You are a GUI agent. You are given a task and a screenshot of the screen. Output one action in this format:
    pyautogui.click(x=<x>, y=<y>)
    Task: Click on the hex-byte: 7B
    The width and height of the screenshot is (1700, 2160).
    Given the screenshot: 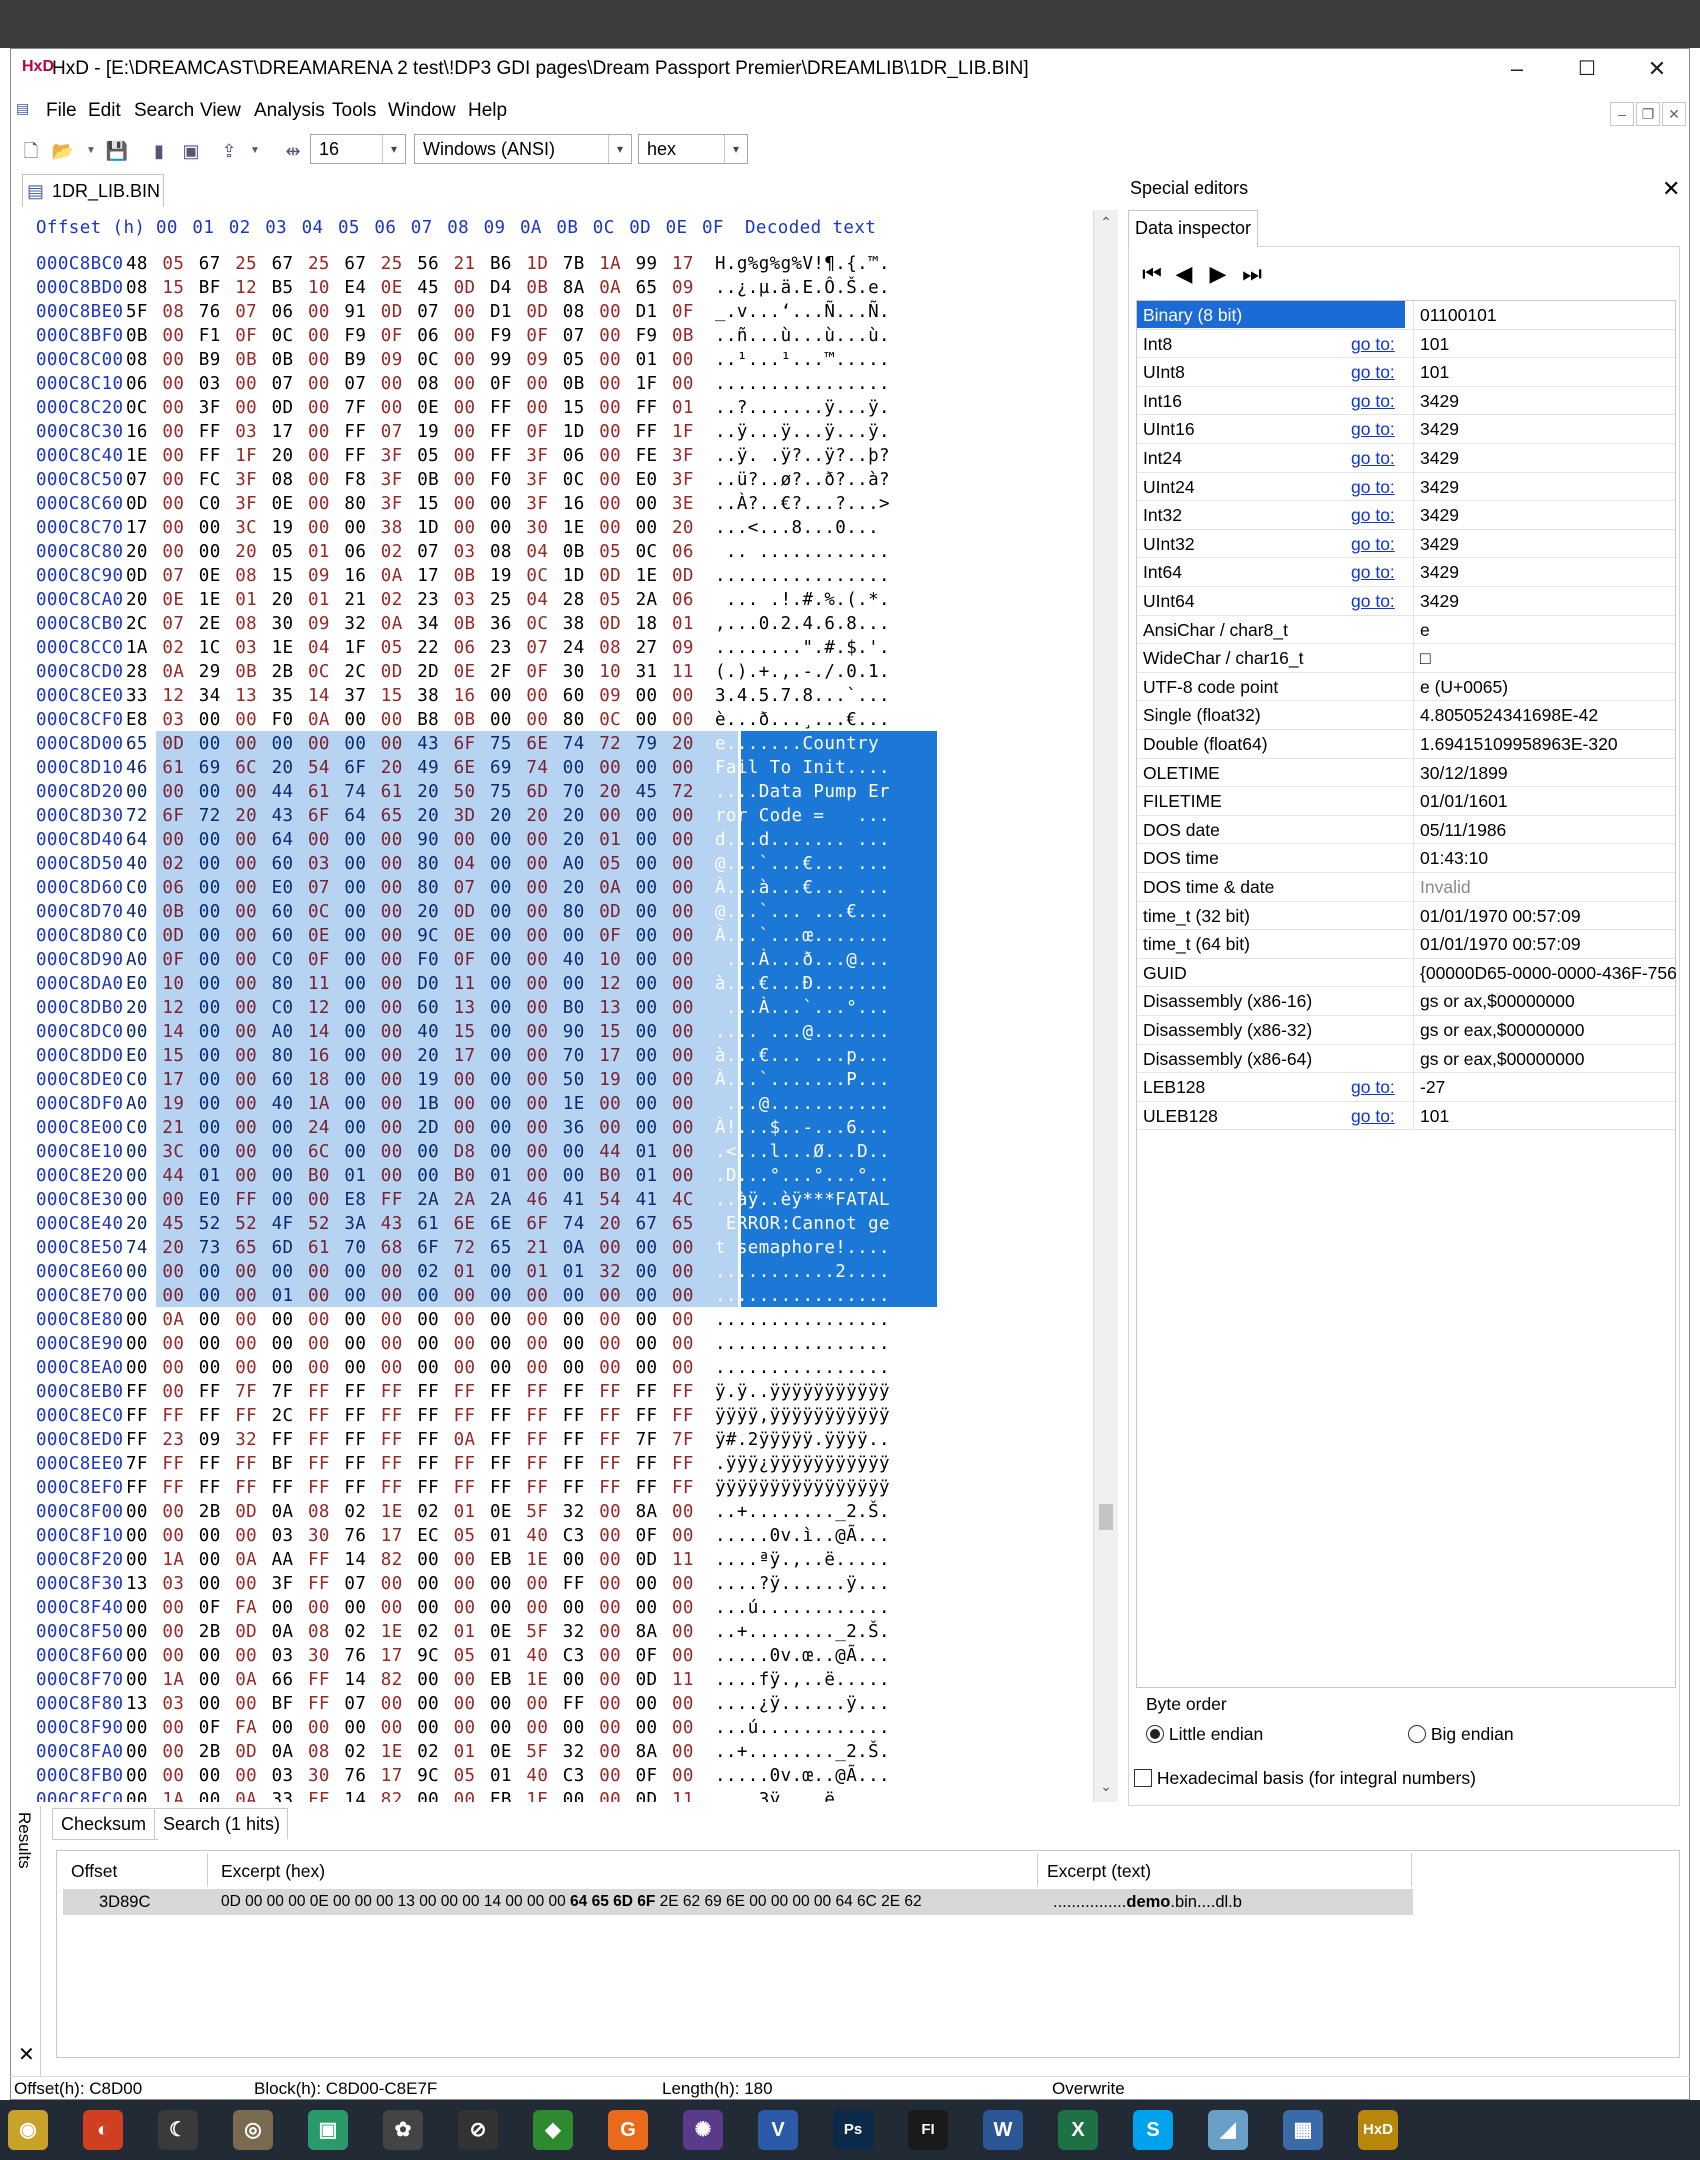 What is the action you would take?
    pyautogui.click(x=575, y=264)
    